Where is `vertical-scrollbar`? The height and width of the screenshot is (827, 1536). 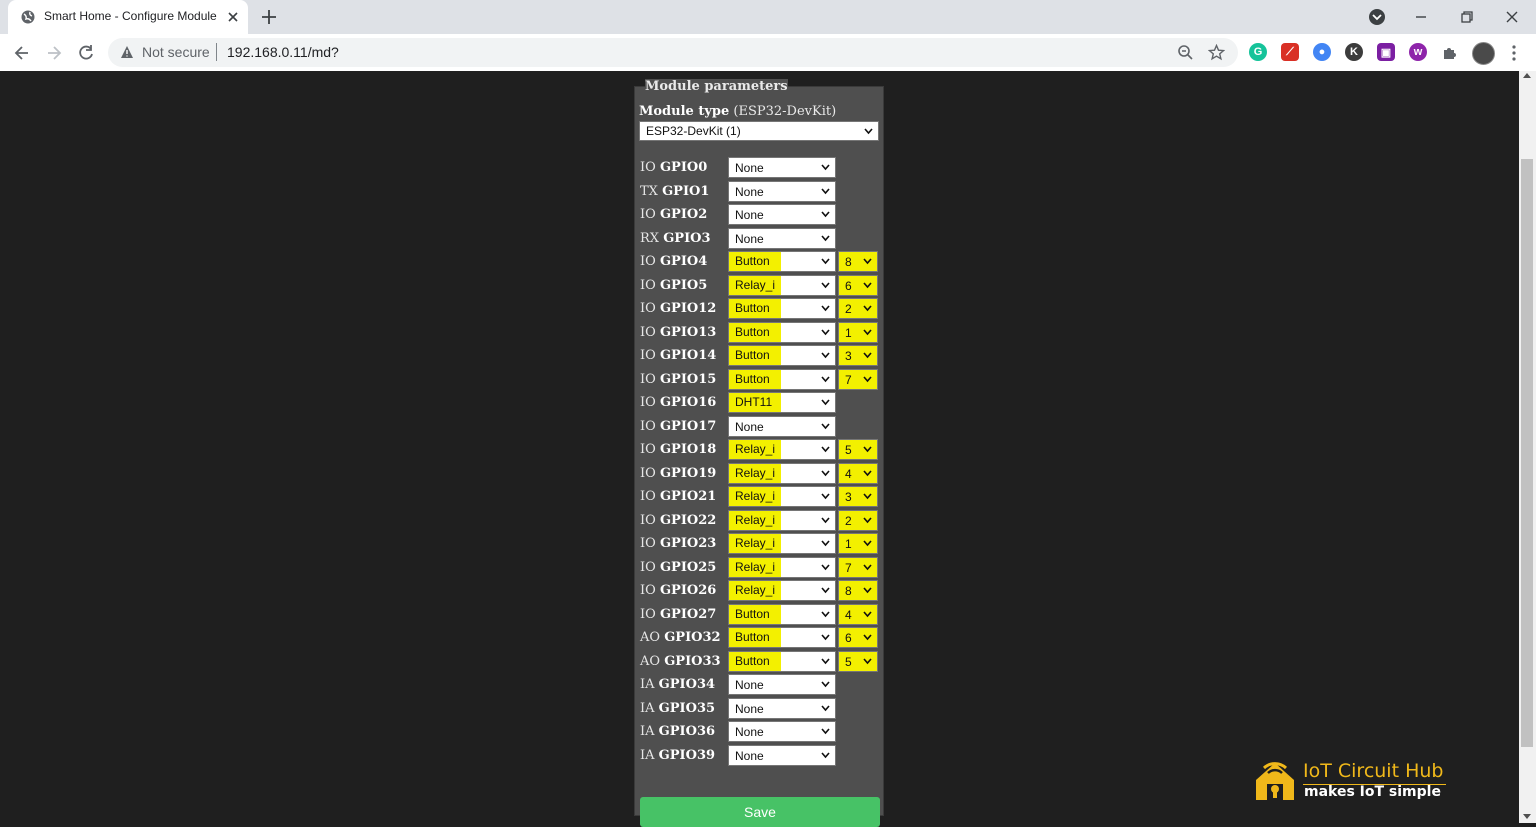 vertical-scrollbar is located at coordinates (1527, 447).